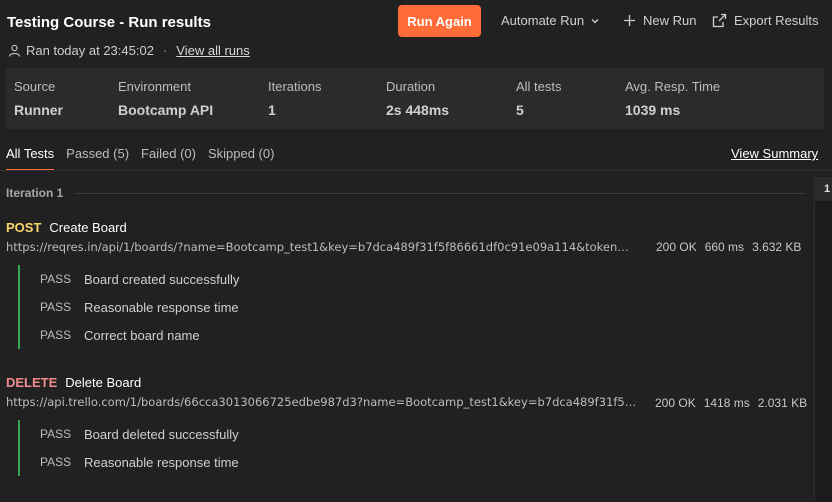 Image resolution: width=832 pixels, height=502 pixels. I want to click on test-result: PASS Board created successfully, so click(129, 279).